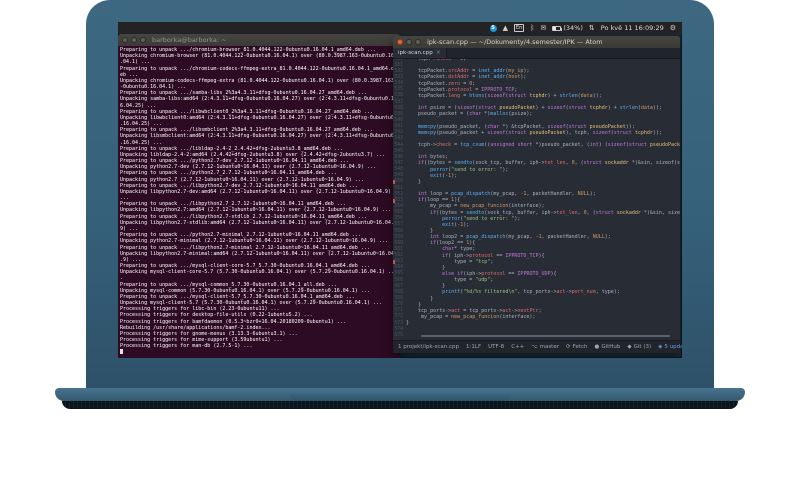 Image resolution: width=800 pixels, height=477 pixels. What do you see at coordinates (673, 28) in the screenshot?
I see `session-gear-icon: ⚙` at bounding box center [673, 28].